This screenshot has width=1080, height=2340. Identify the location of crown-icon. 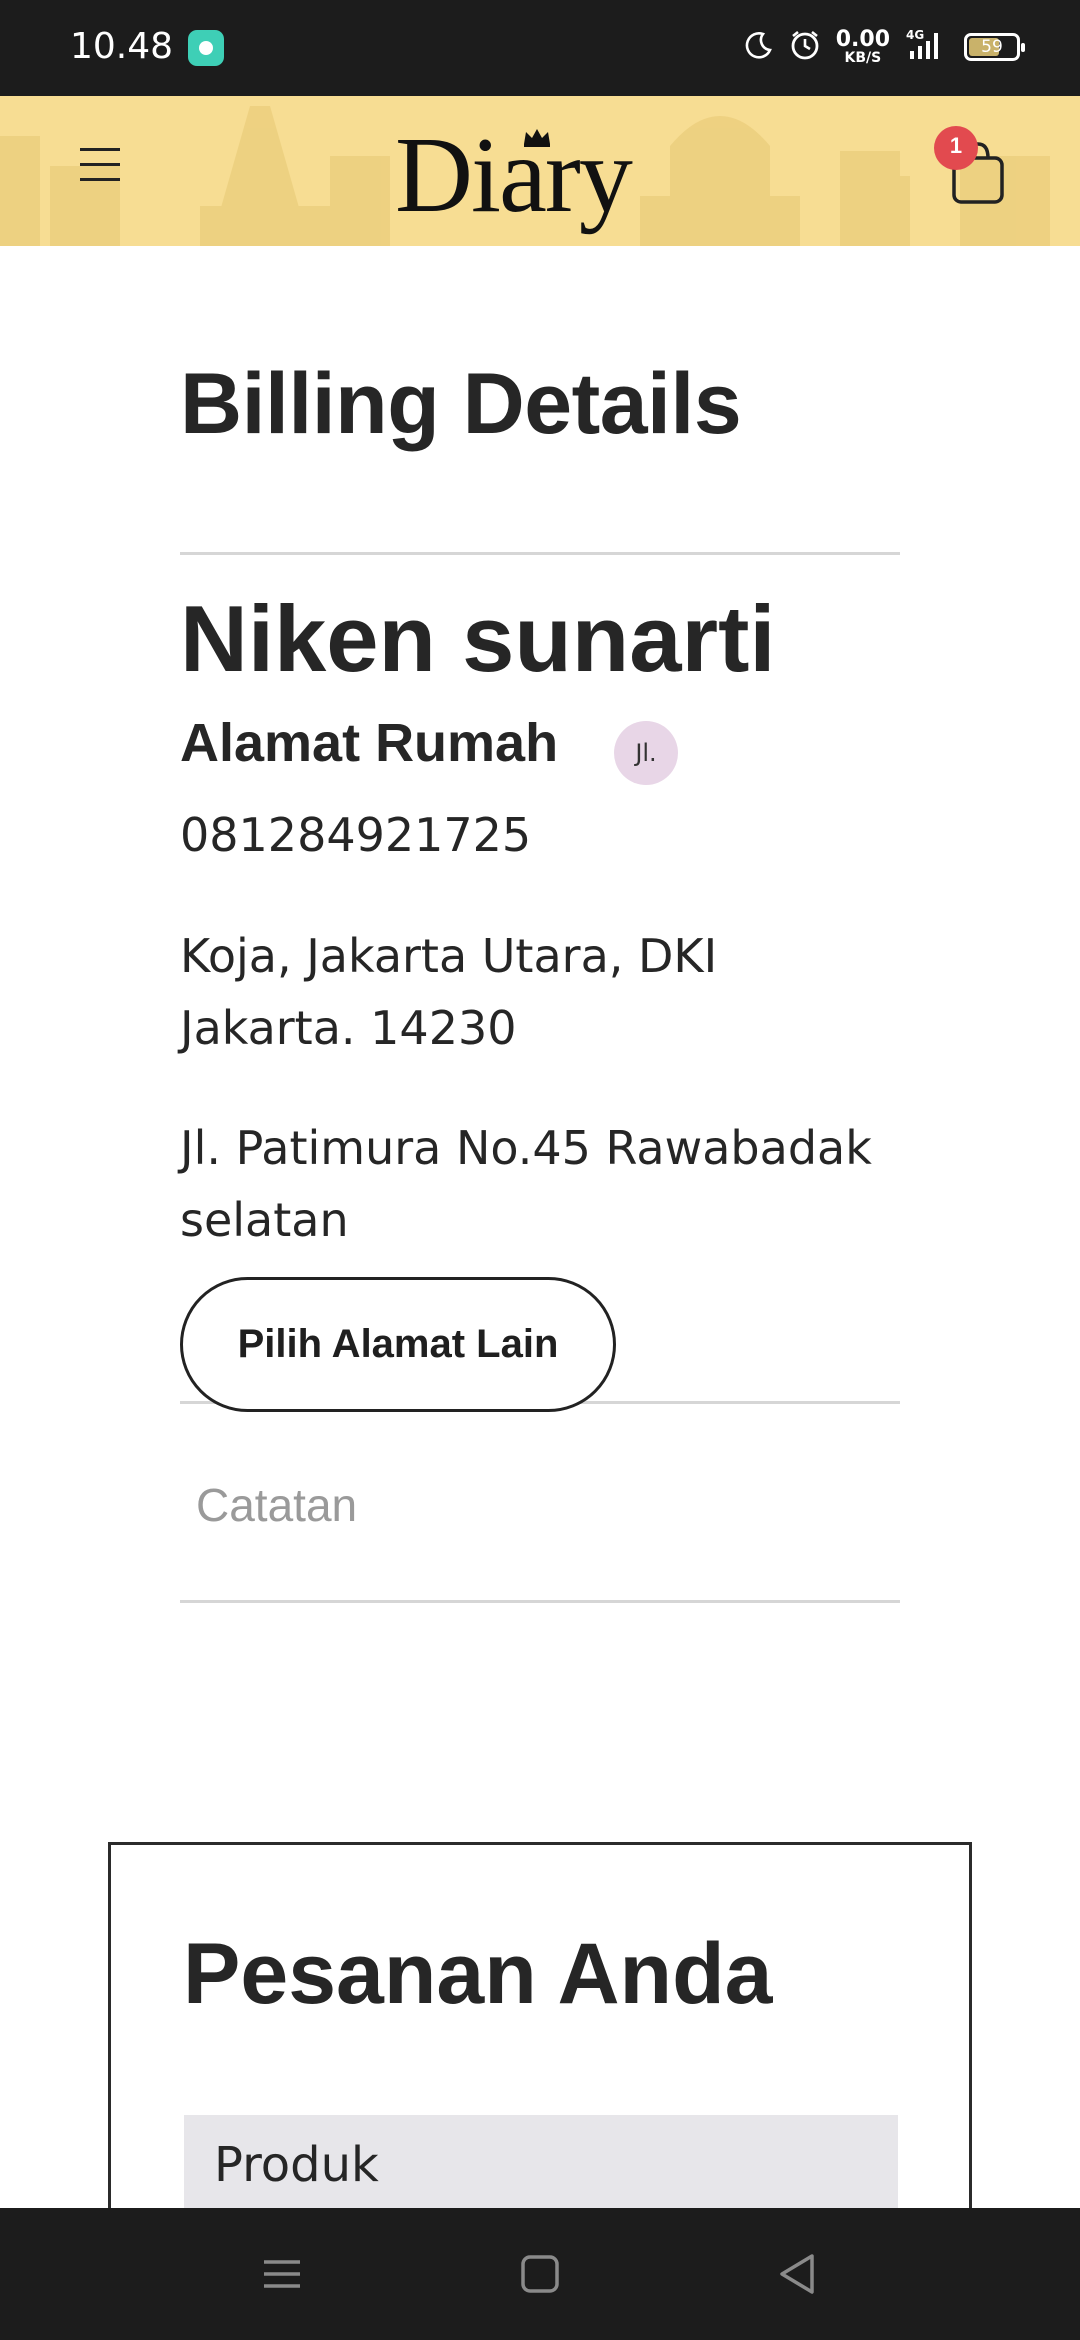
(537, 138).